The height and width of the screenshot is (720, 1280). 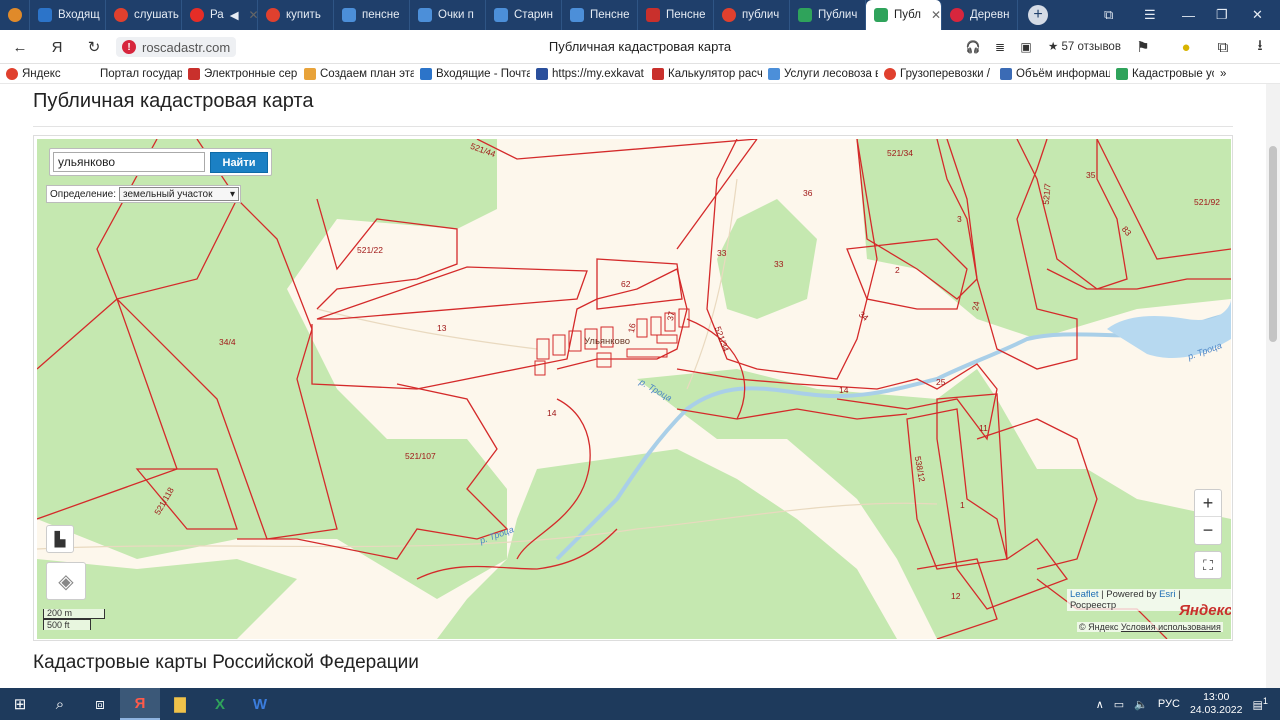 I want to click on tab: купить, so click(x=296, y=15).